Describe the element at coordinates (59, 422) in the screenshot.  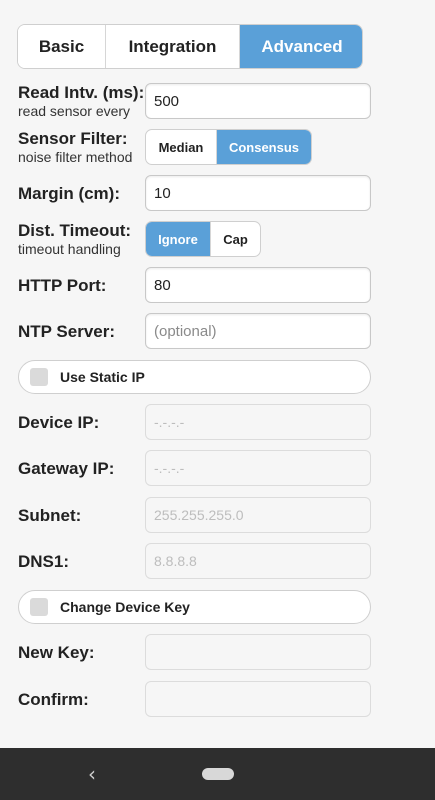
I see `device-ip-label: Device IP:` at that location.